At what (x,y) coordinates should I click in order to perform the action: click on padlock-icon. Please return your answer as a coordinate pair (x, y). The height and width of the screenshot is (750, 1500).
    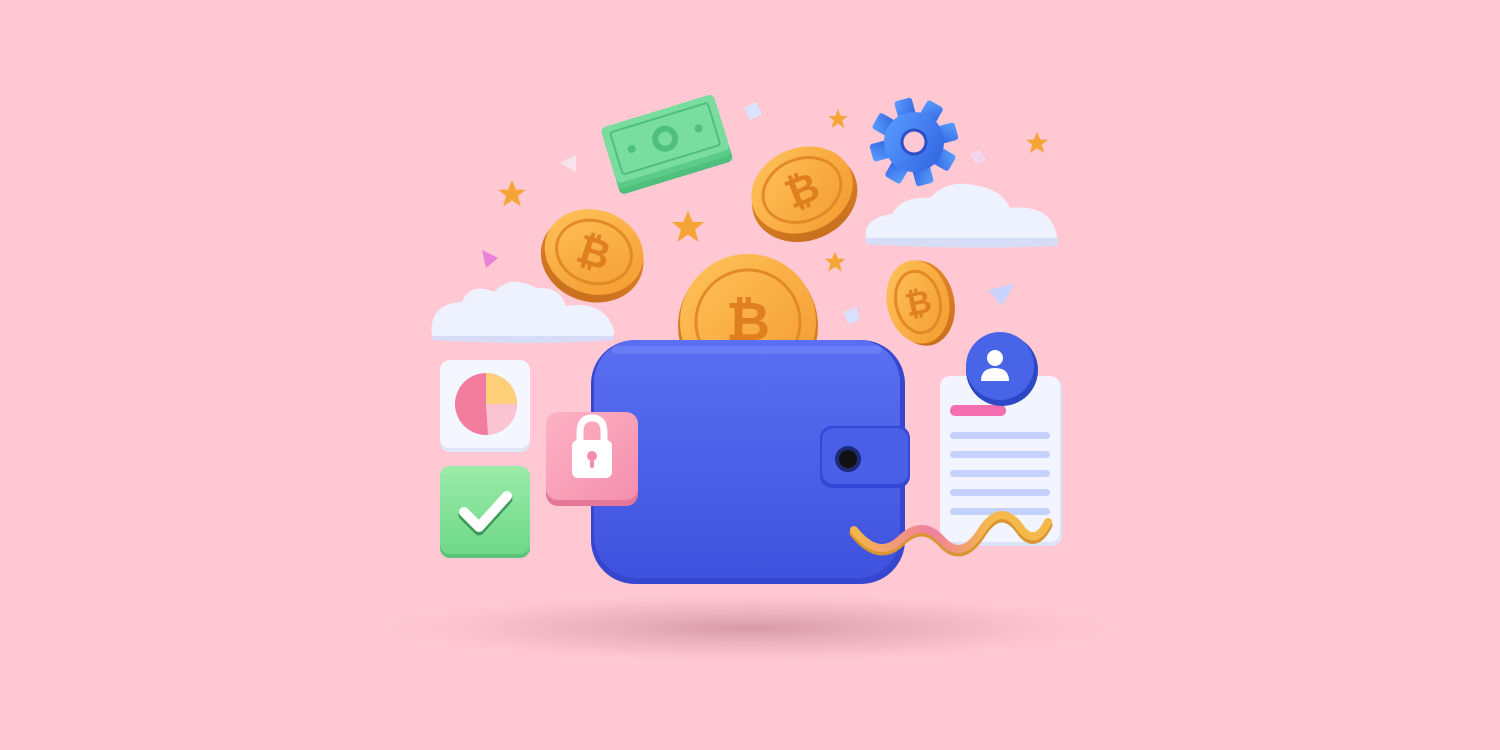
    Looking at the image, I should click on (592, 459).